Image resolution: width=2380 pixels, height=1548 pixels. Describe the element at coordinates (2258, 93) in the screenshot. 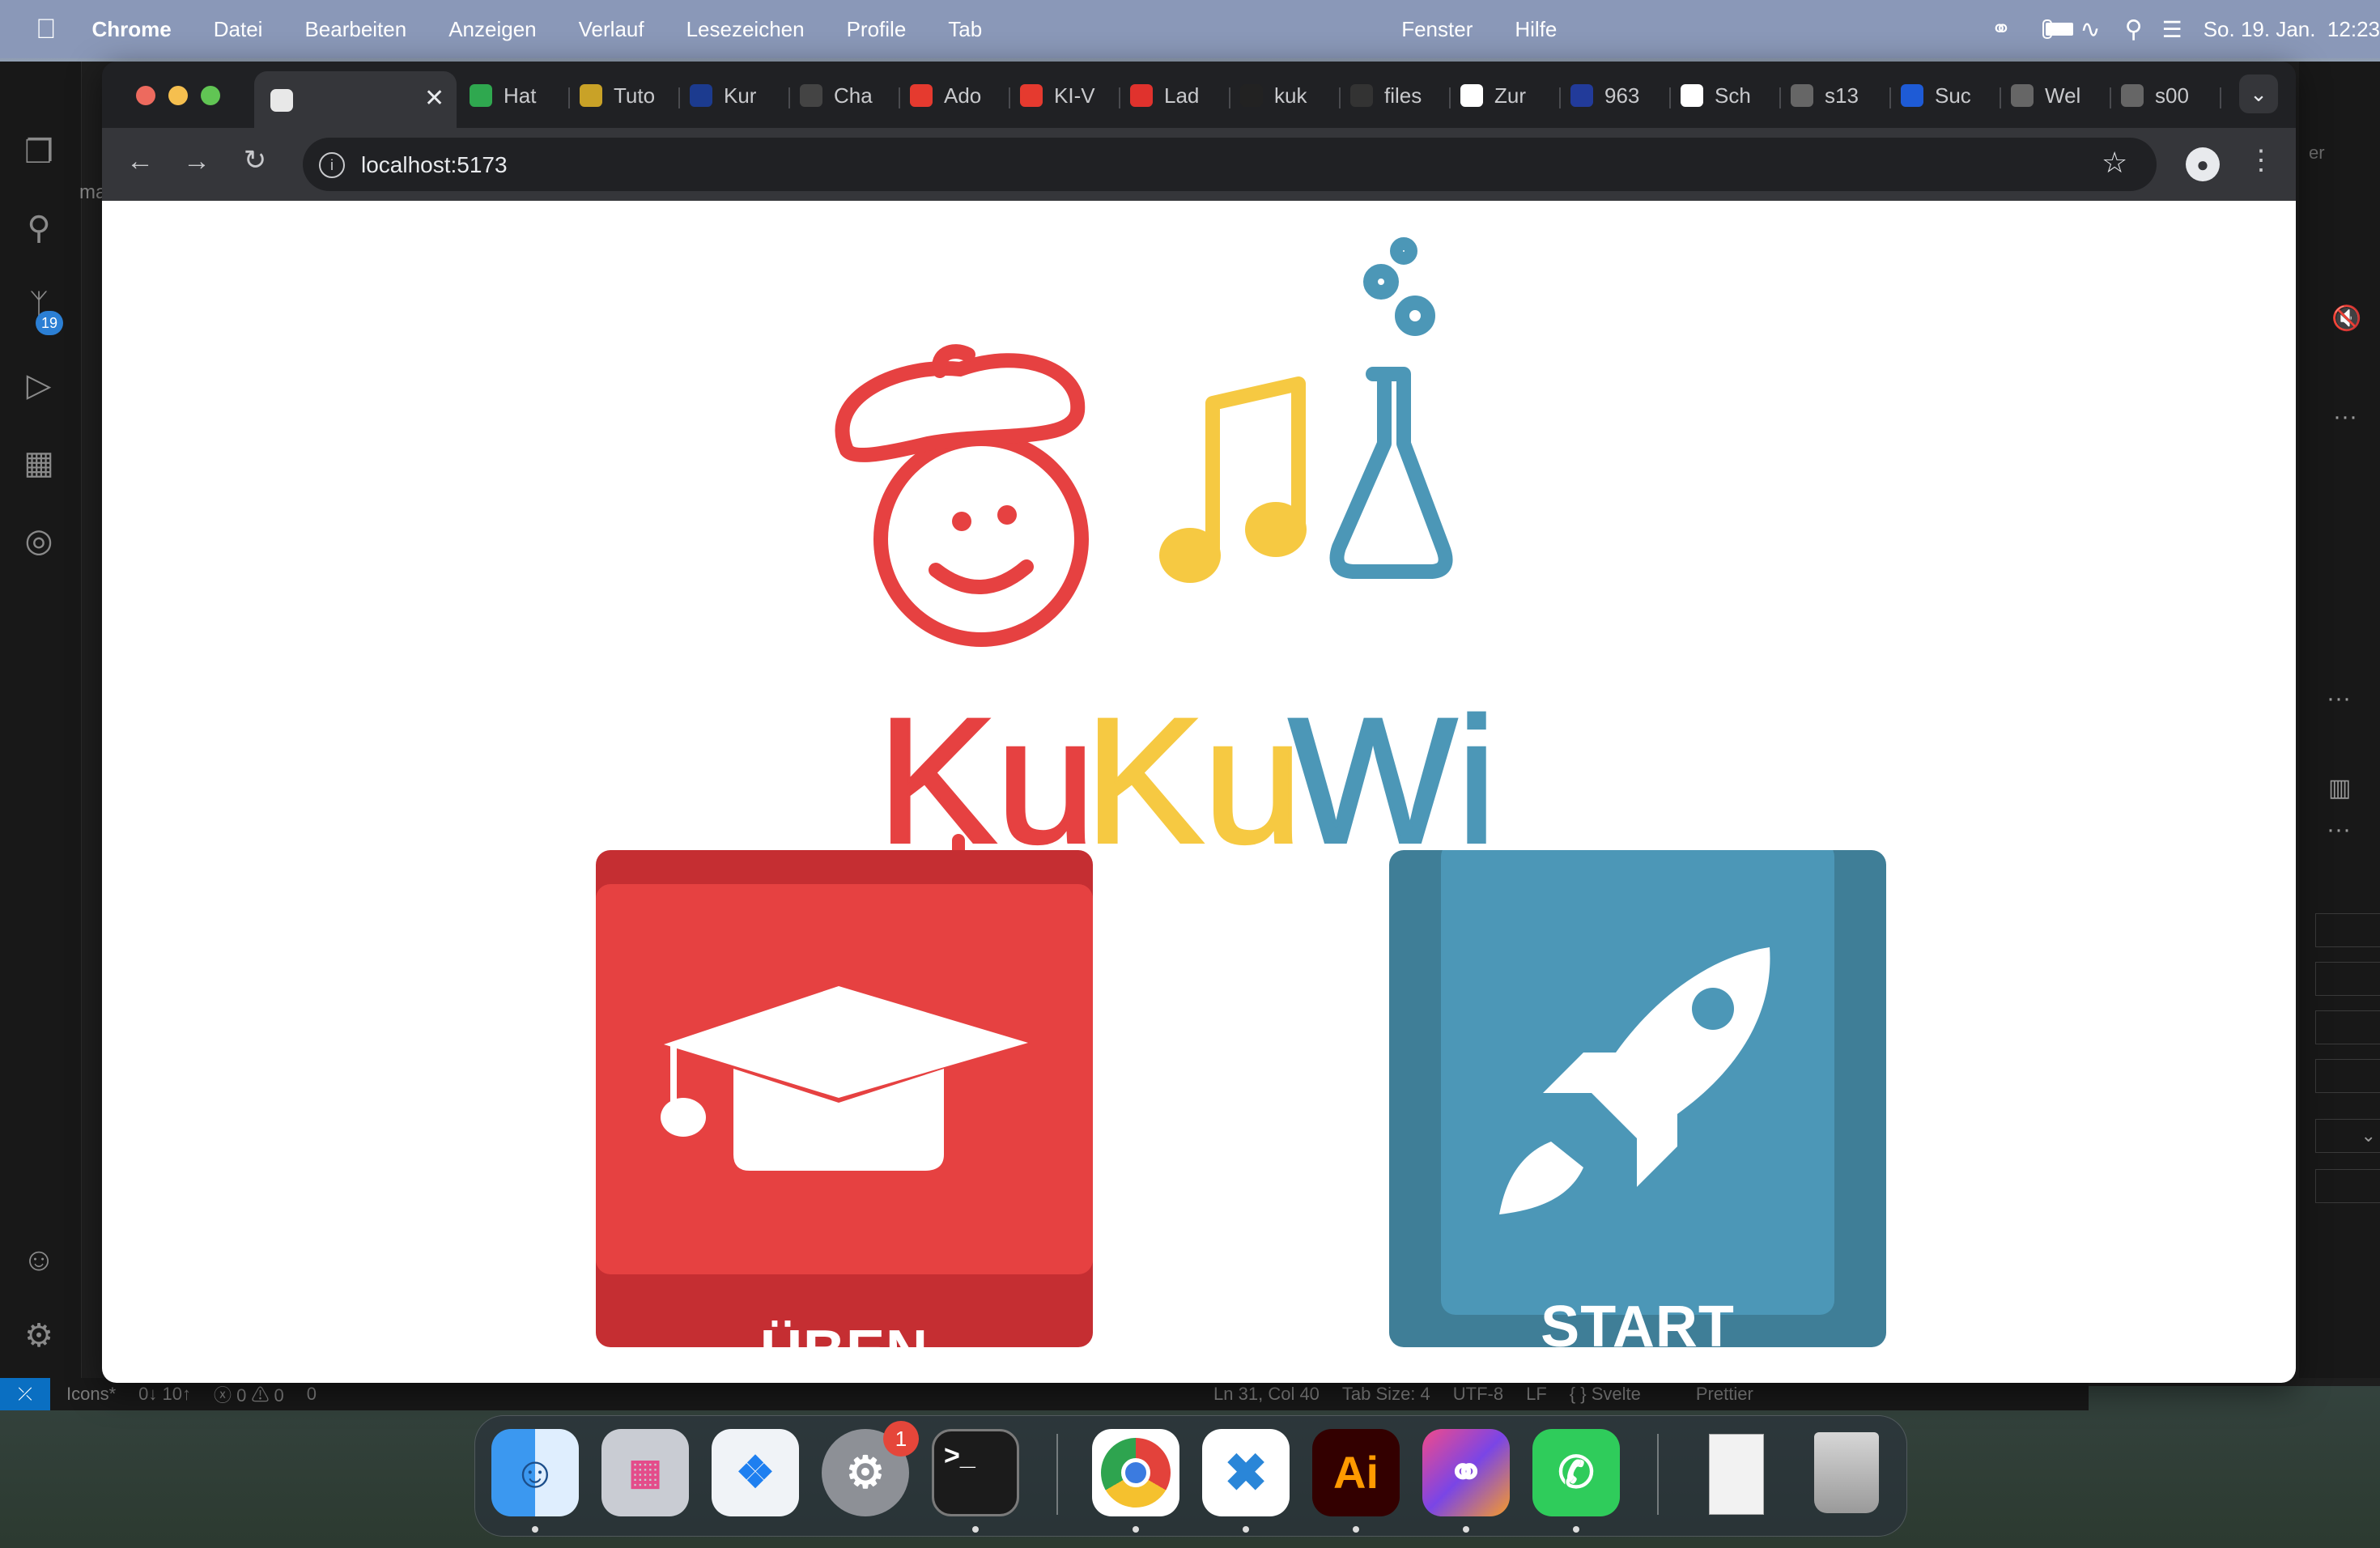

I see `tab-search-button: ⌄` at that location.